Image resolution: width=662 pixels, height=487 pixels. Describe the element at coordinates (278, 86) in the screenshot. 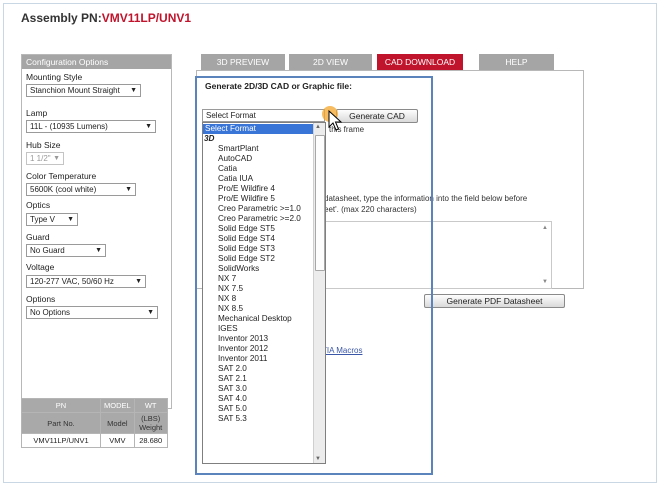

I see `cad-heading: Generate 2D/3D CAD or Graphic file:` at that location.